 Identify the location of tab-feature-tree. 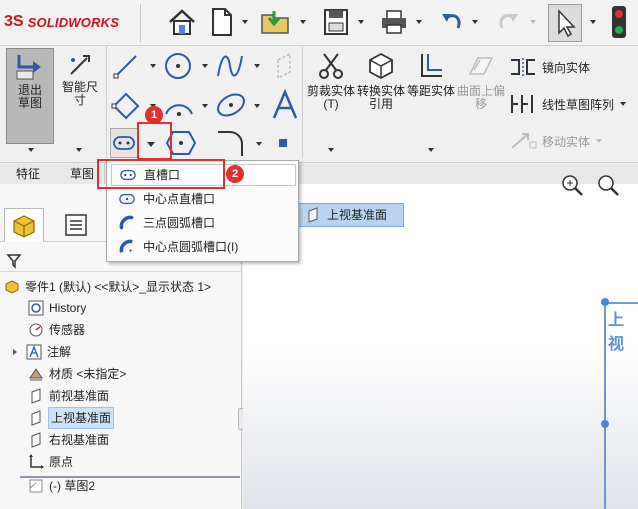
(24, 225).